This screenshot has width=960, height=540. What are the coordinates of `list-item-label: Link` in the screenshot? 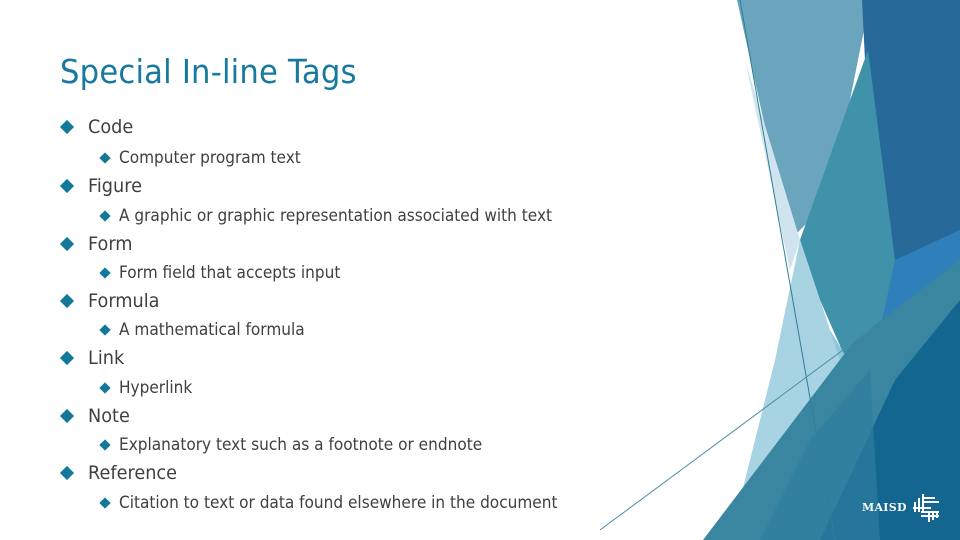 It's located at (106, 358).